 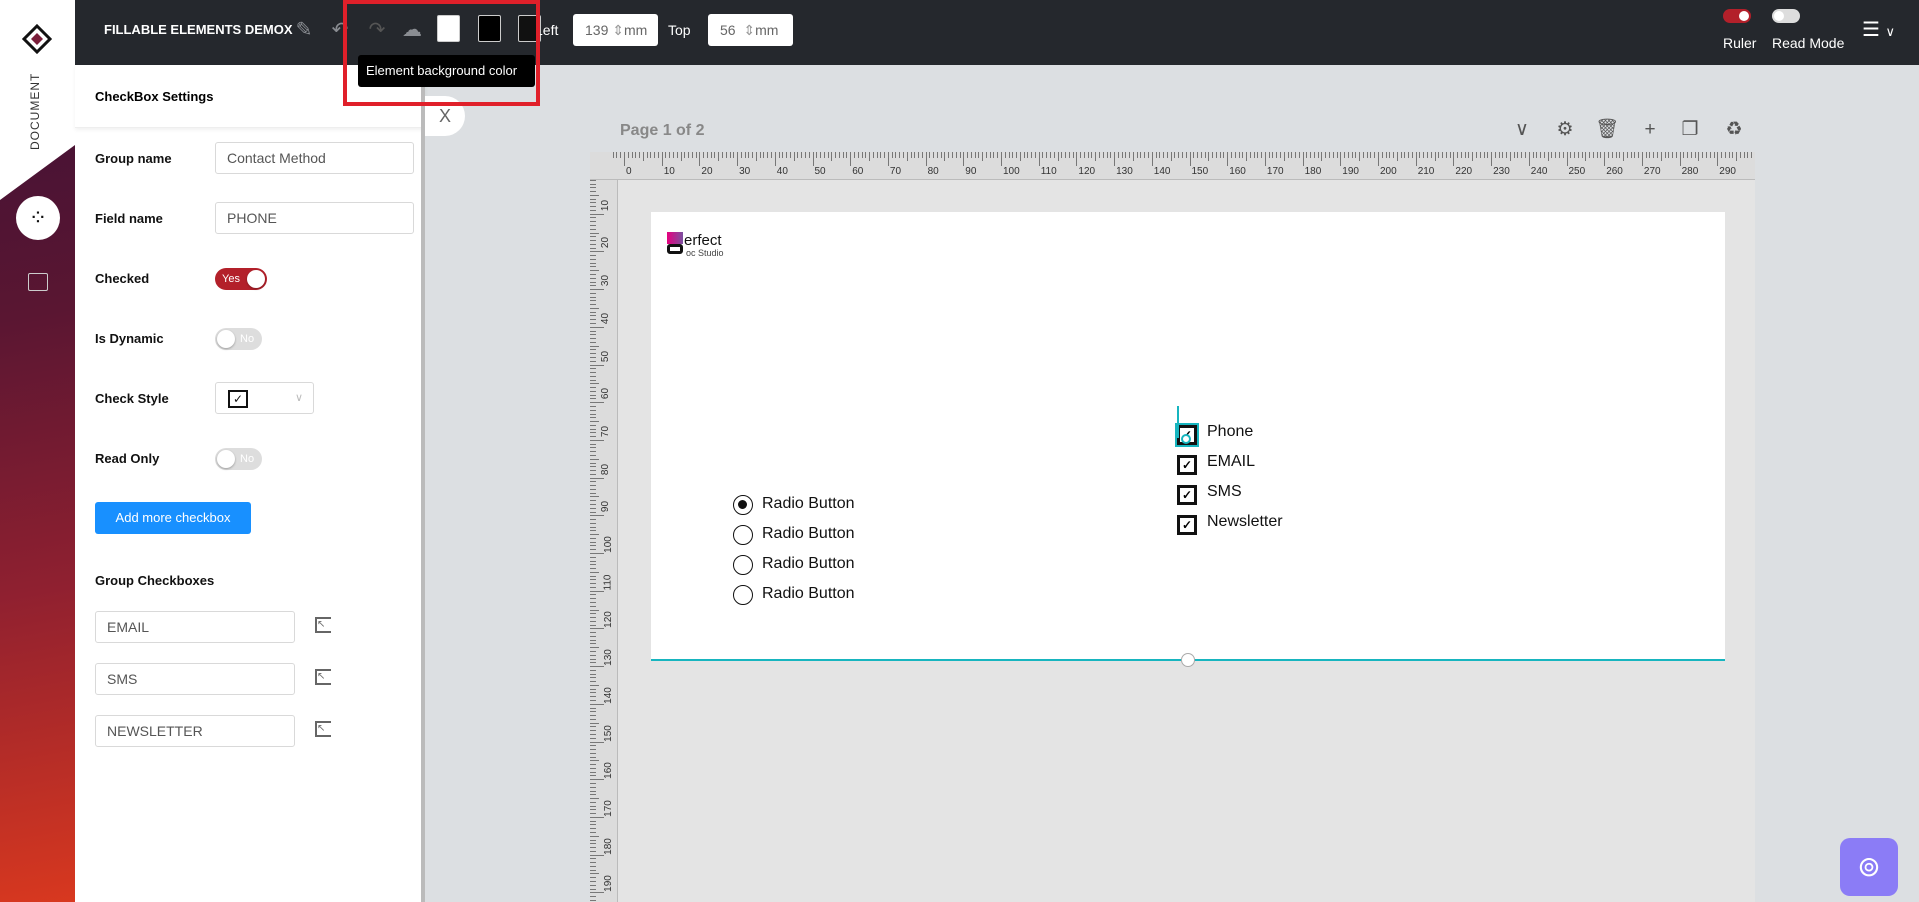 I want to click on check-style-label: Check Style, so click(x=132, y=398).